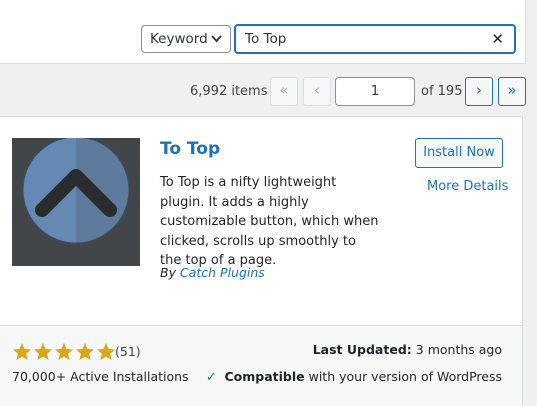 The height and width of the screenshot is (406, 537). Describe the element at coordinates (128, 351) in the screenshot. I see `rating-count: (51)` at that location.